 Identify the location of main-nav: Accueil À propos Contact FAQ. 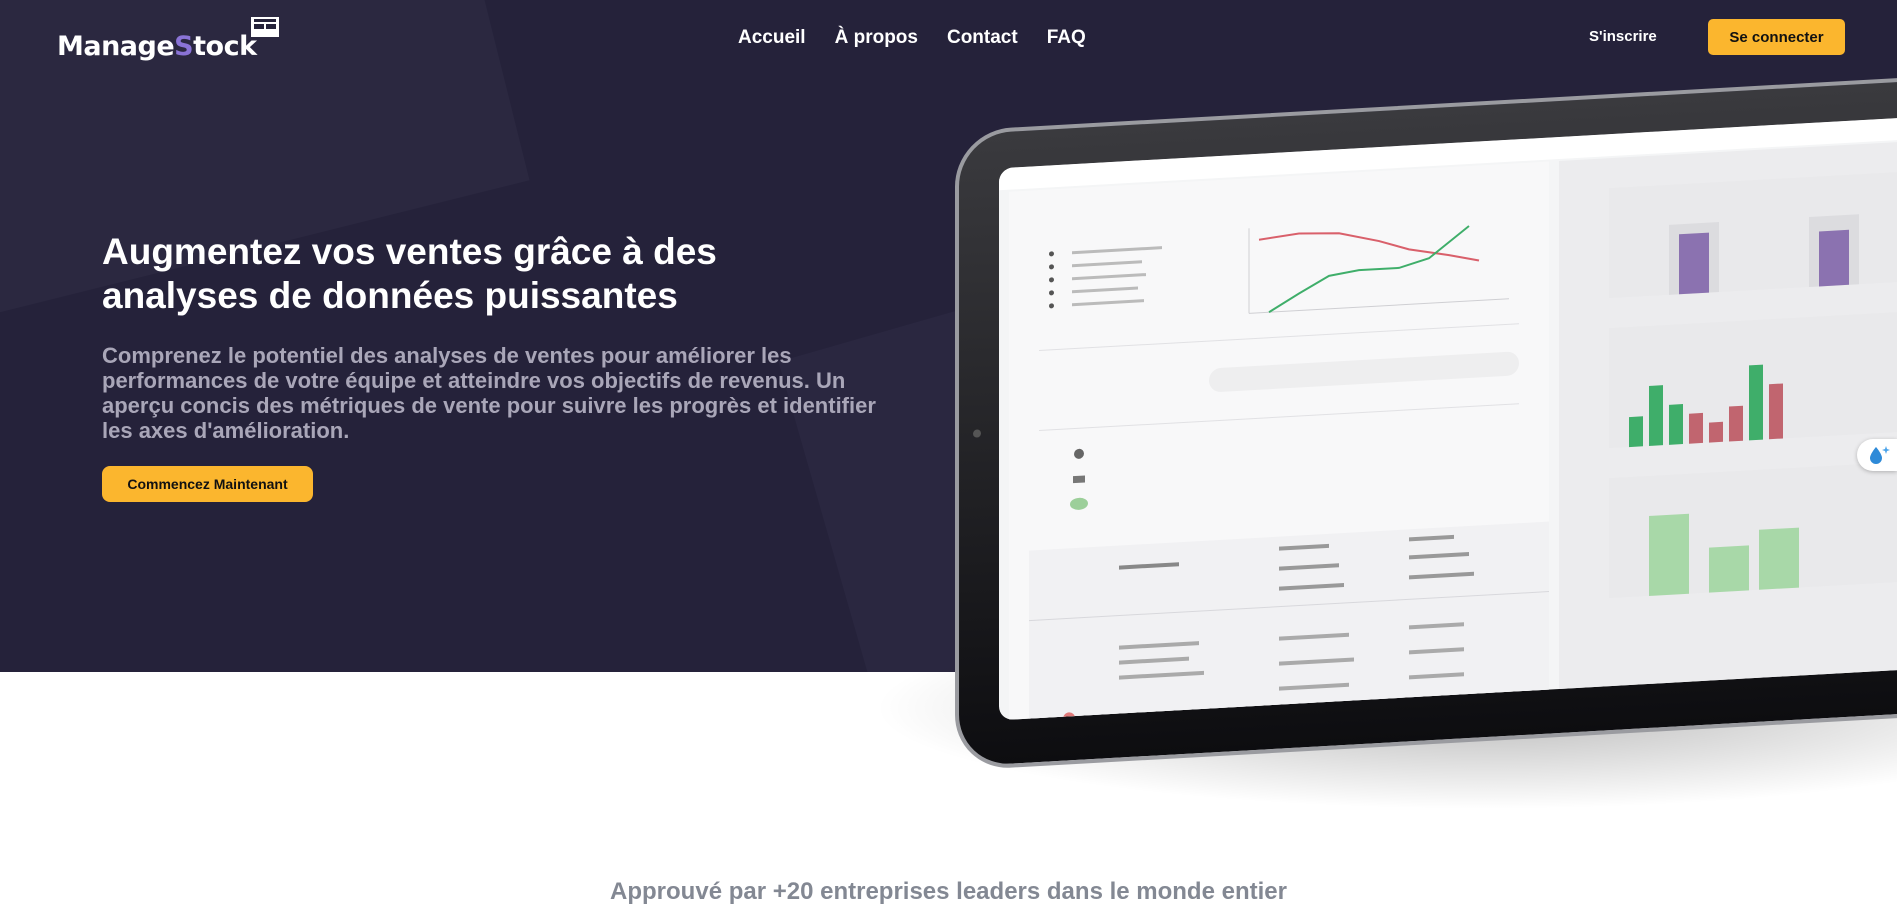
(912, 38).